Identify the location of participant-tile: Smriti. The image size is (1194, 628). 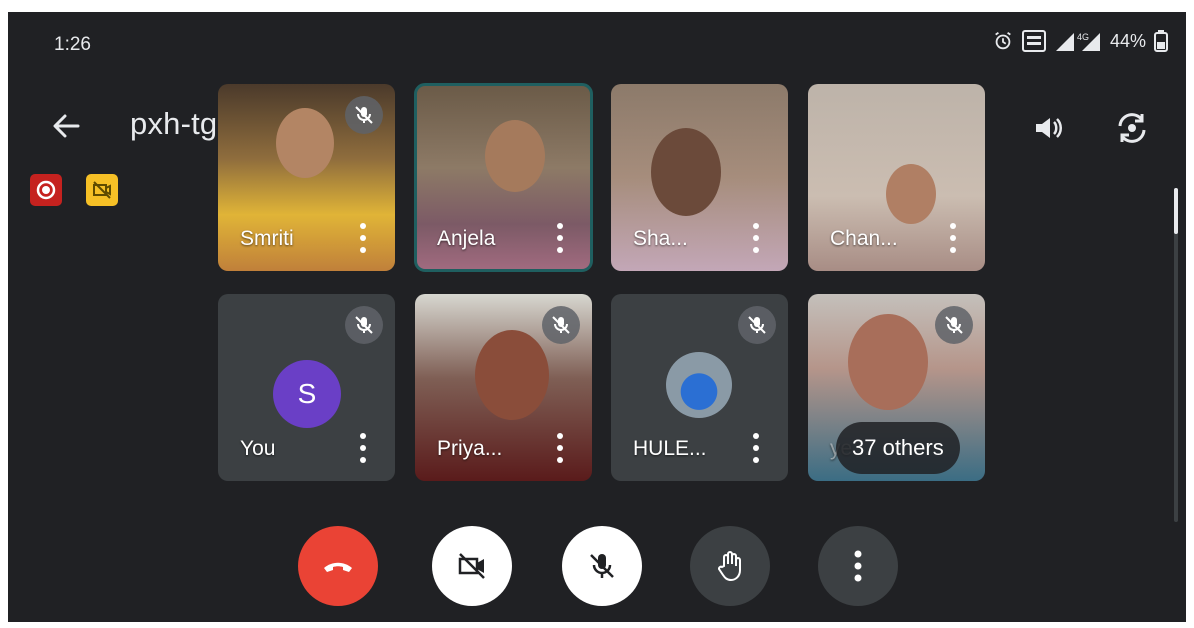
(306, 177).